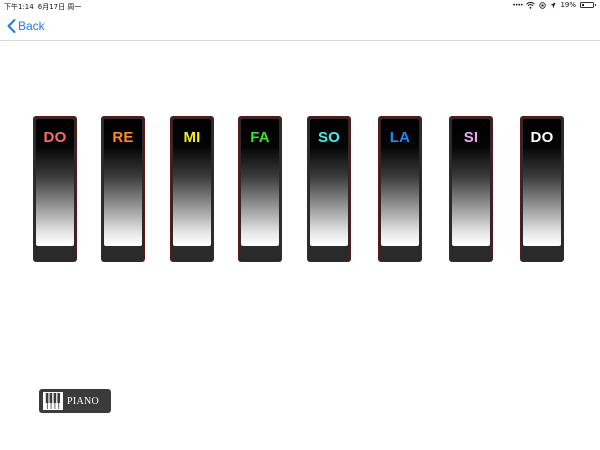  Describe the element at coordinates (300, 26) in the screenshot. I see `navigation-bar: Back` at that location.